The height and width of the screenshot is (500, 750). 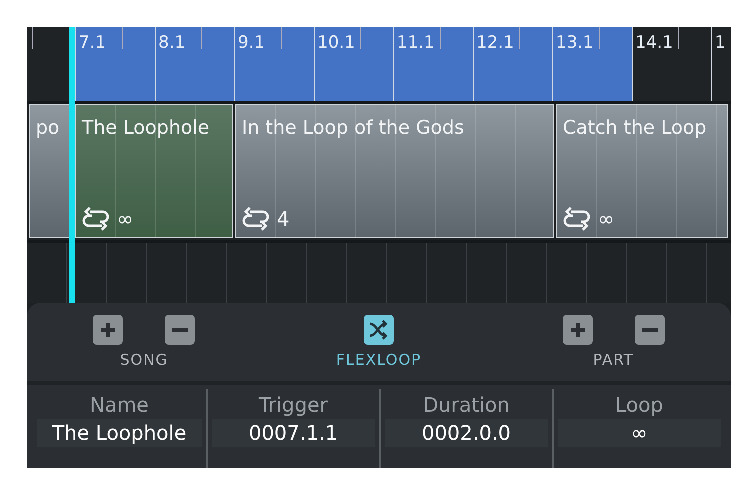 I want to click on ruler-bar: 14.1, so click(x=671, y=64).